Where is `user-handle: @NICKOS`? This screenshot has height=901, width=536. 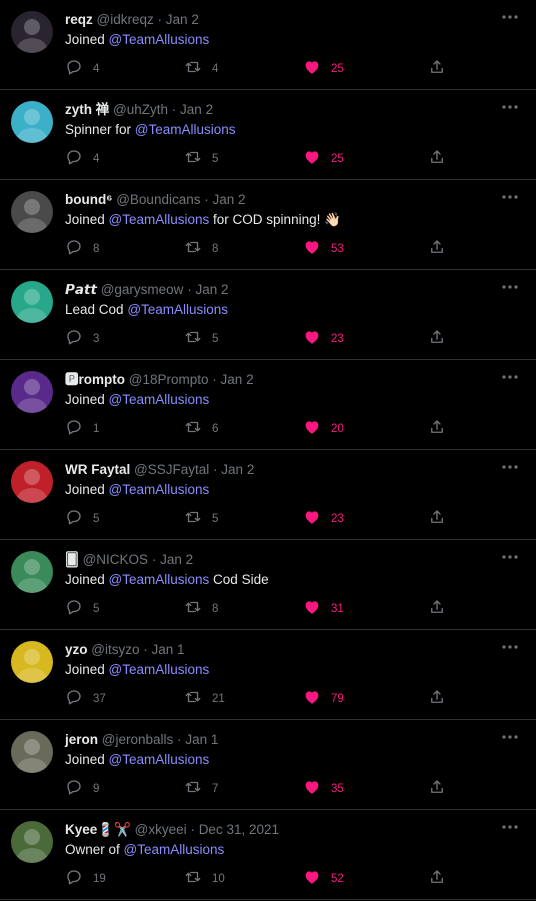 user-handle: @NICKOS is located at coordinates (115, 559).